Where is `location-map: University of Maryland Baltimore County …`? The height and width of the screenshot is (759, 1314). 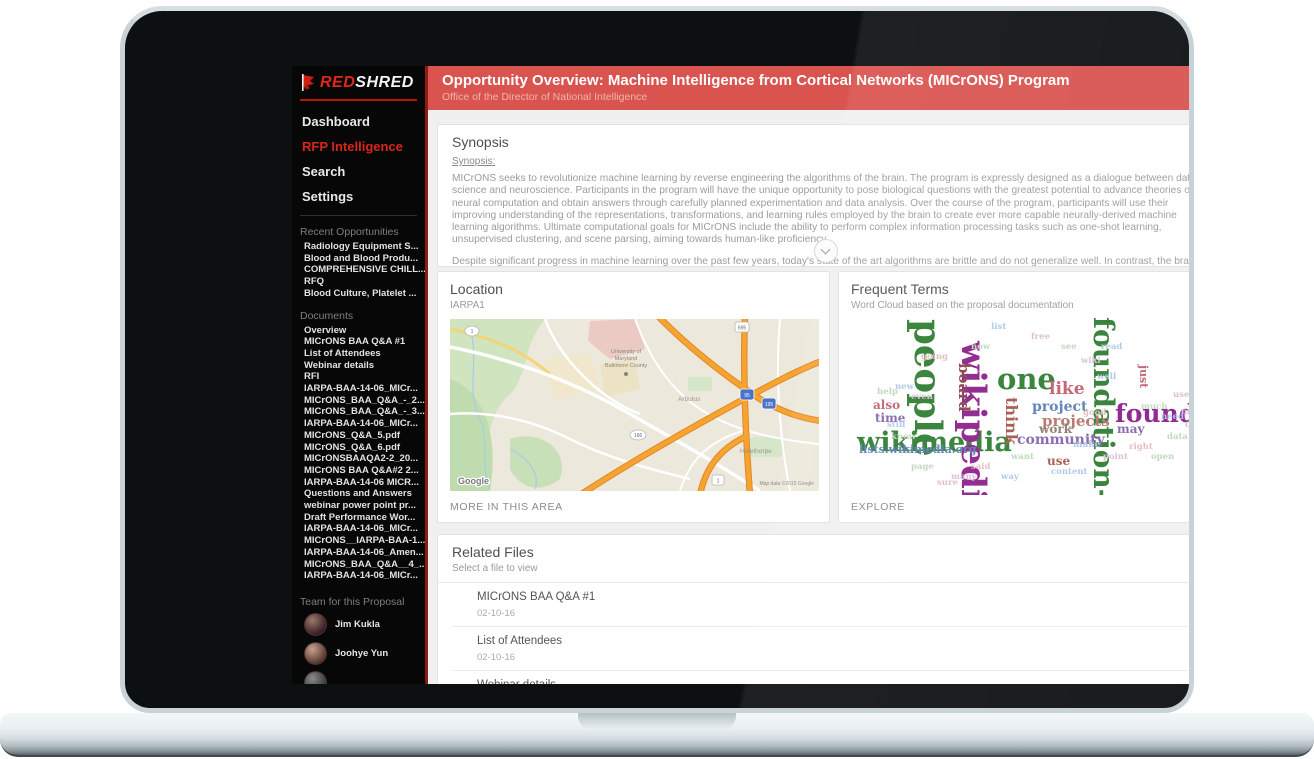
location-map: University of Maryland Baltimore County … is located at coordinates (634, 405).